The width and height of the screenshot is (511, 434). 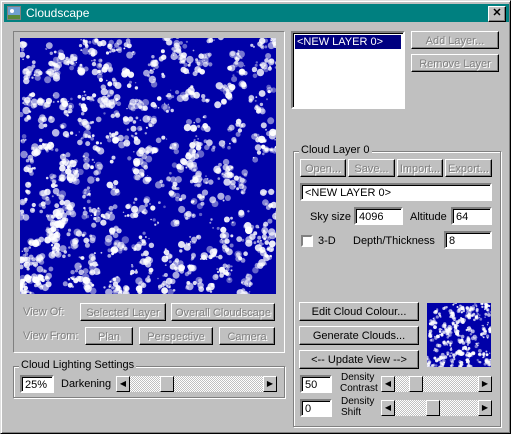 I want to click on update-view-button: <-- Update View -->, so click(x=359, y=359).